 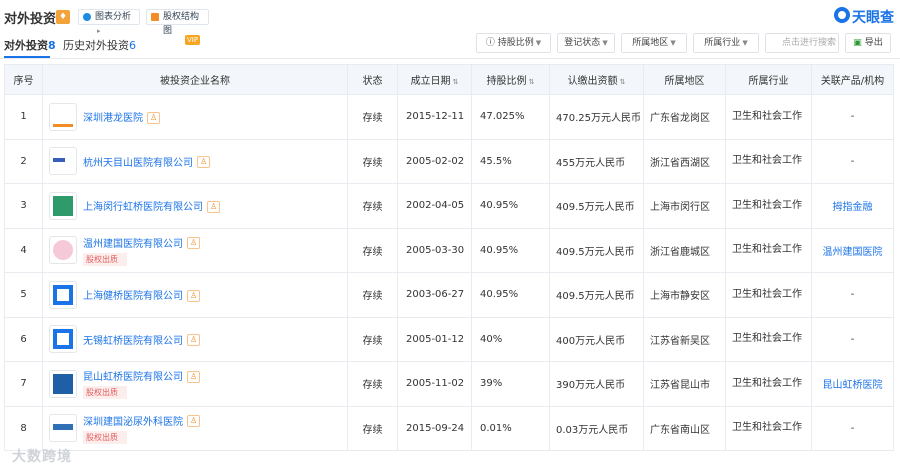 I want to click on col-header: 持股比例 ⇅, so click(x=510, y=79).